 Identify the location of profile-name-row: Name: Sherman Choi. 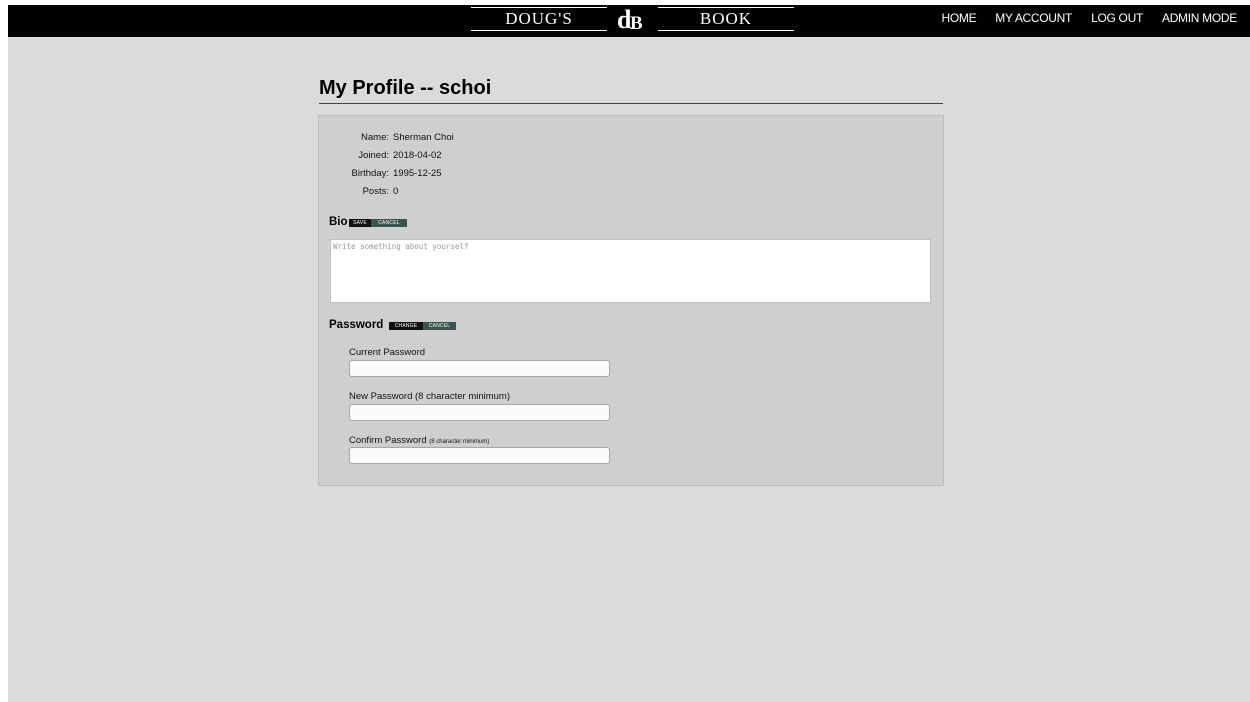
(407, 137).